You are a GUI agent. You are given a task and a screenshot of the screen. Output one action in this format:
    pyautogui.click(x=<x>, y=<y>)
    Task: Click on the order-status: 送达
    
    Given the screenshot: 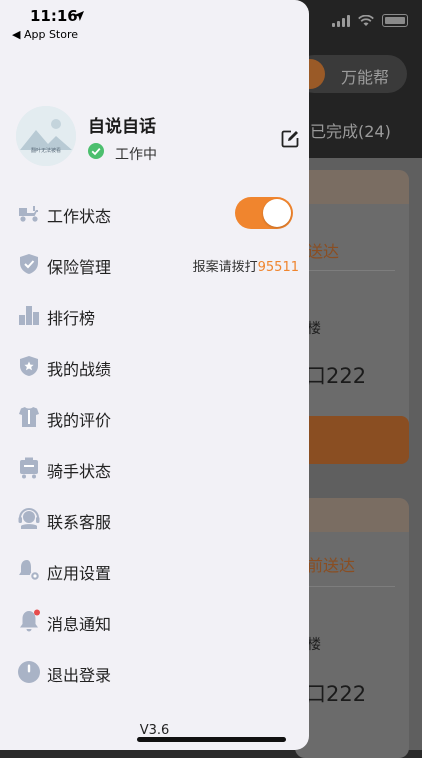 What is the action you would take?
    pyautogui.click(x=323, y=251)
    